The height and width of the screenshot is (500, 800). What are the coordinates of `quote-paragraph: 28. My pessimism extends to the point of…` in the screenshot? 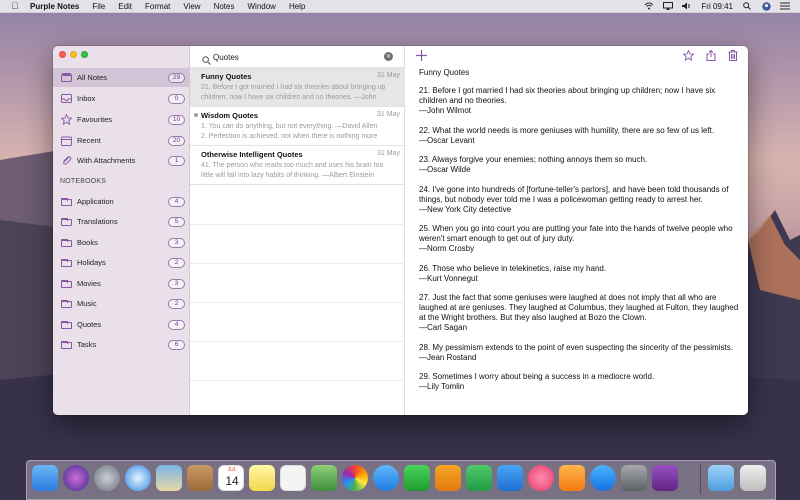 It's located at (579, 353).